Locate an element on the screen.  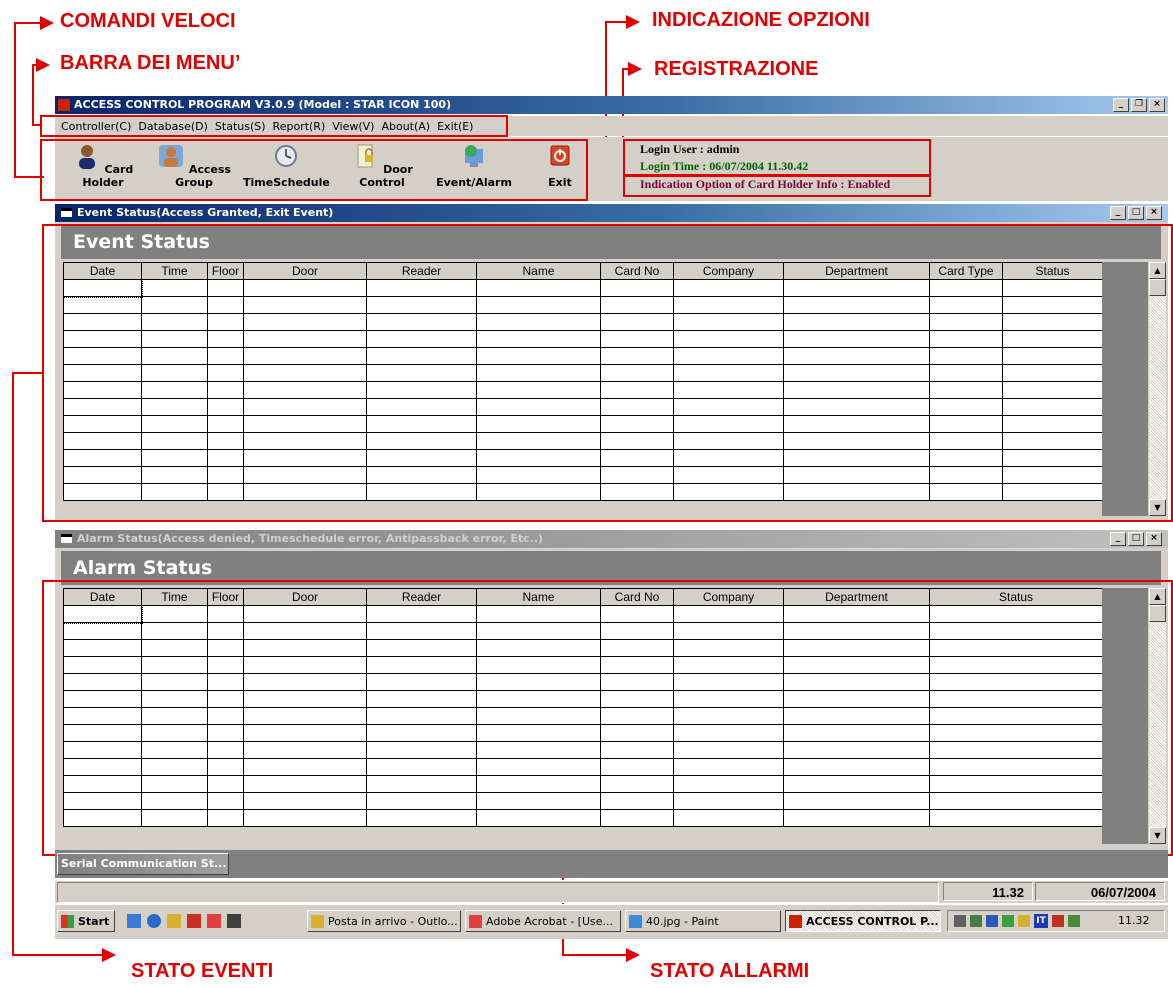
system-tray: IT 11.32 is located at coordinates (1056, 921).